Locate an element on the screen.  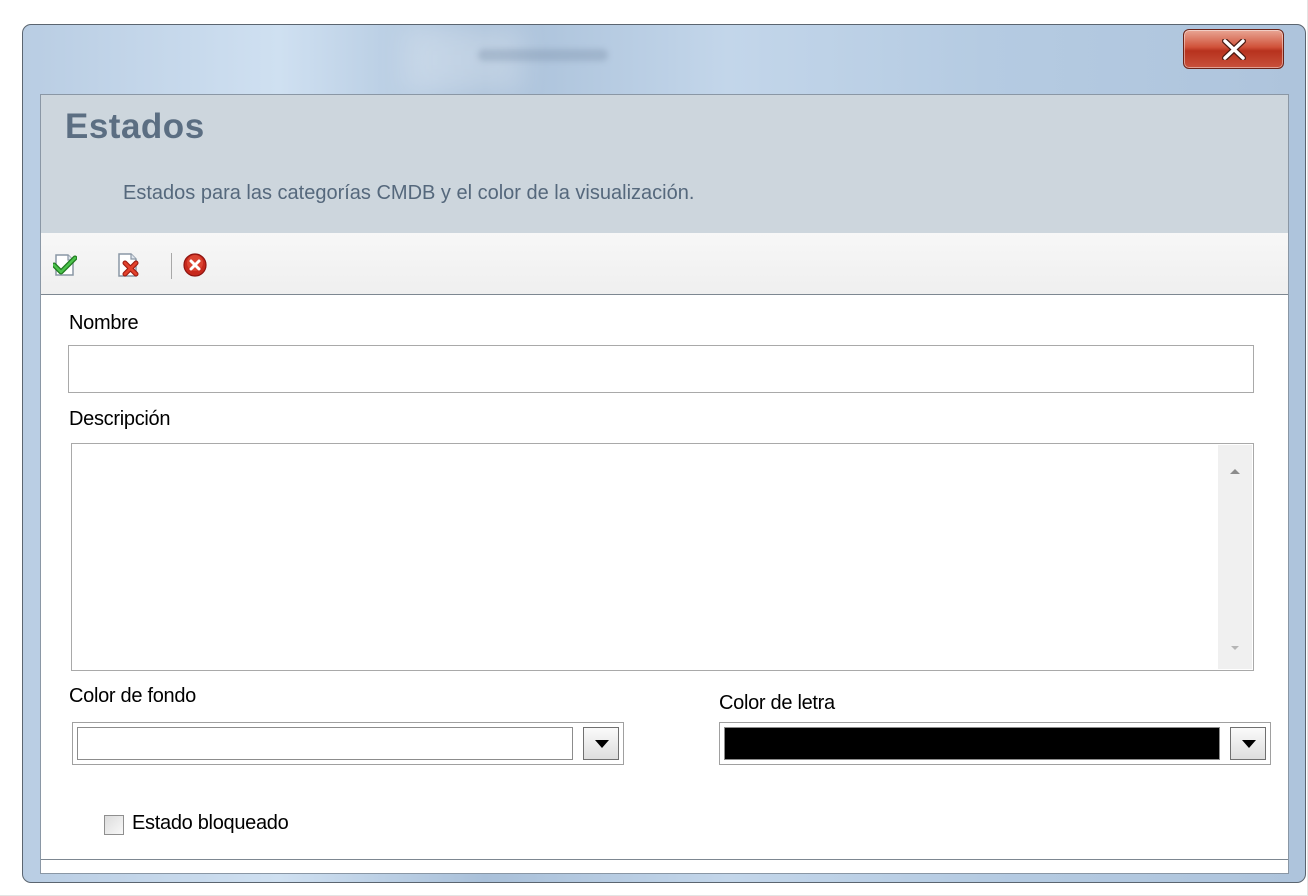
discard-button is located at coordinates (129, 265).